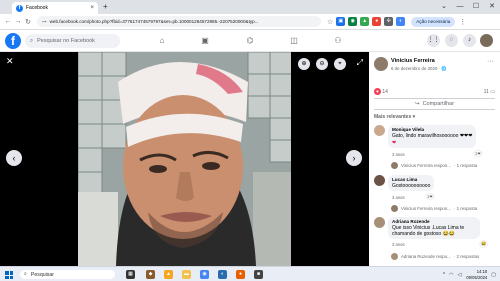 This screenshot has width=500, height=281. What do you see at coordinates (419, 69) in the screenshot?
I see `post-date: 6 de dezembro de 2020 · 🌐` at bounding box center [419, 69].